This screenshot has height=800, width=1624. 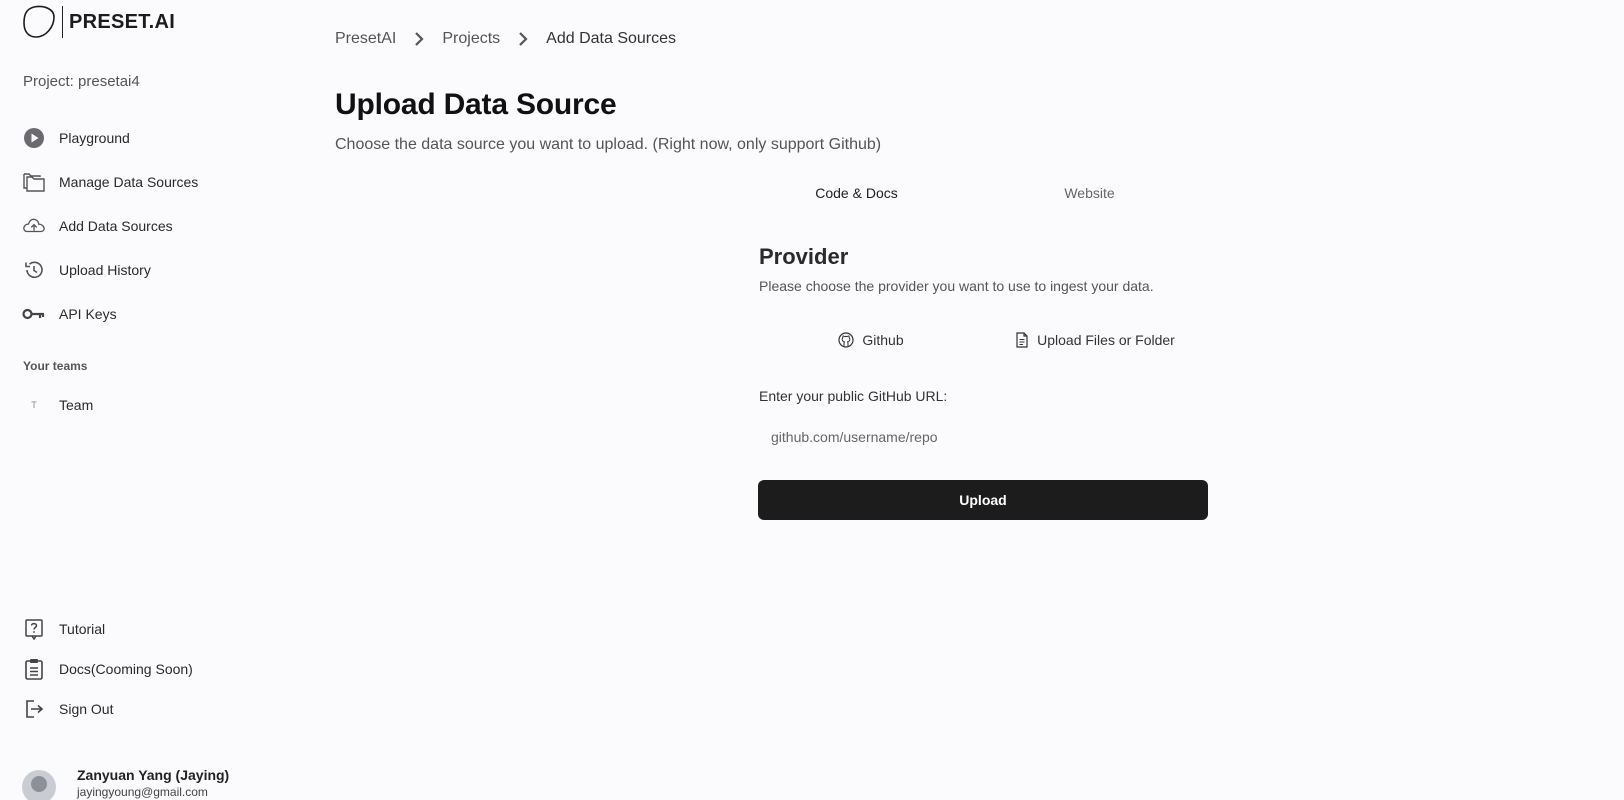 What do you see at coordinates (34, 314) in the screenshot?
I see `key-icon` at bounding box center [34, 314].